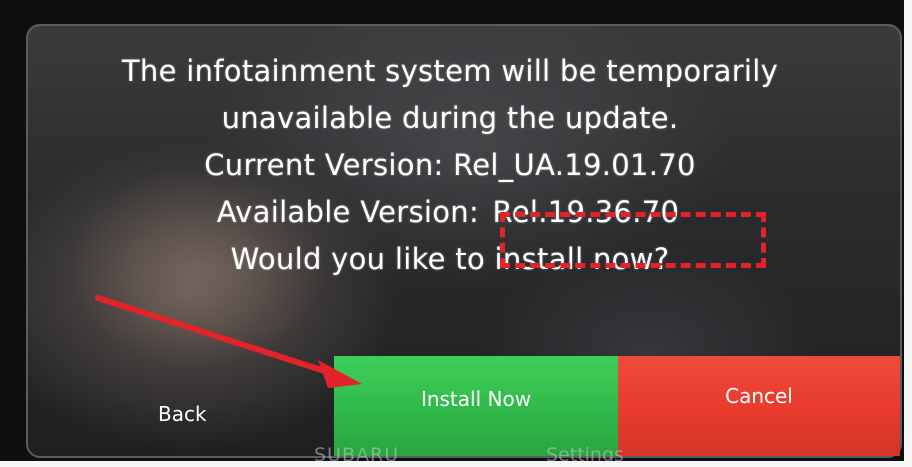 The image size is (912, 467). I want to click on back-button: Back, so click(181, 406).